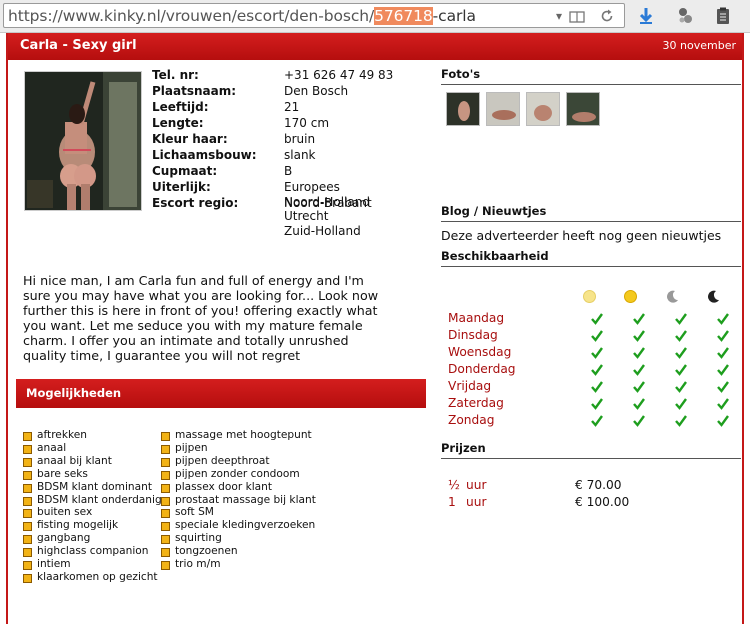 The image size is (750, 624). What do you see at coordinates (92, 448) in the screenshot?
I see `service-item: anaal` at bounding box center [92, 448].